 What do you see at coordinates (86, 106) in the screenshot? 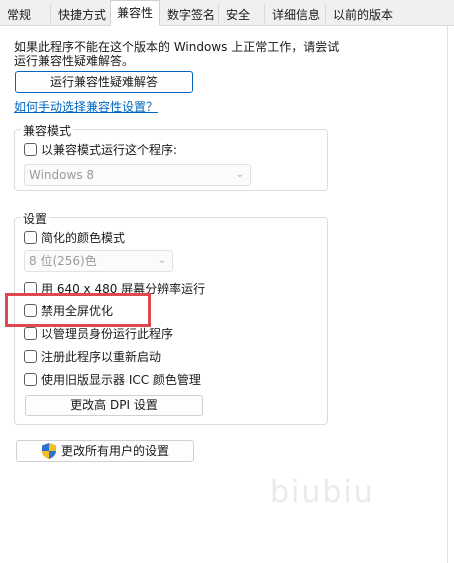
I see `manual-settings-link: 如何手动选择兼容性设置？` at bounding box center [86, 106].